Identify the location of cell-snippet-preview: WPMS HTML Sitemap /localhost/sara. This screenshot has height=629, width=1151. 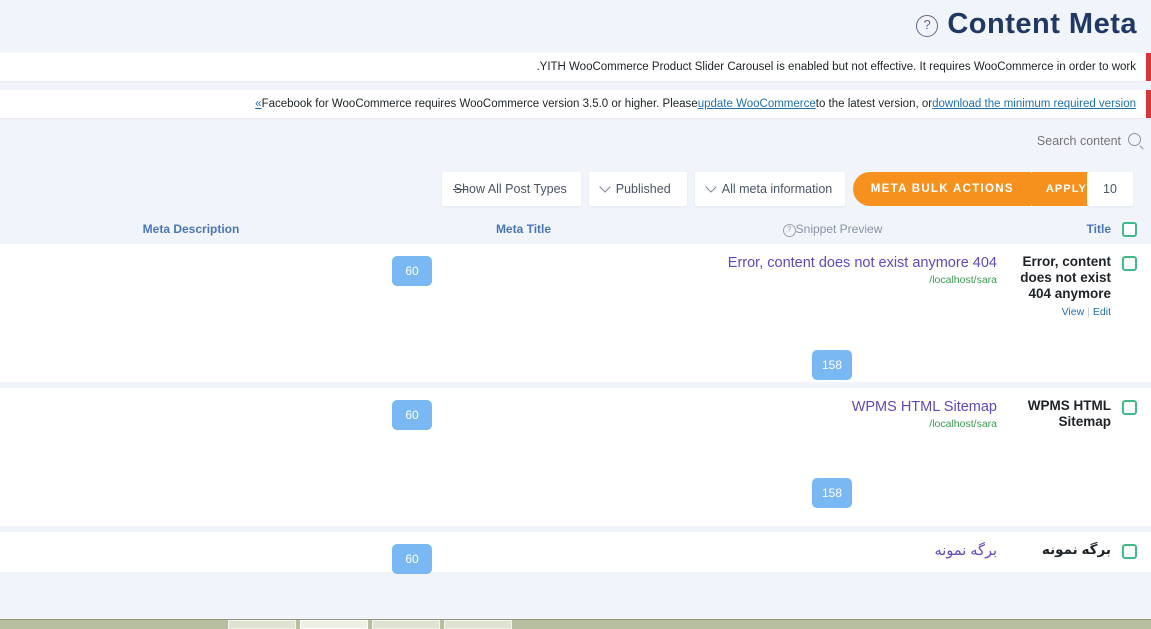
(840, 417).